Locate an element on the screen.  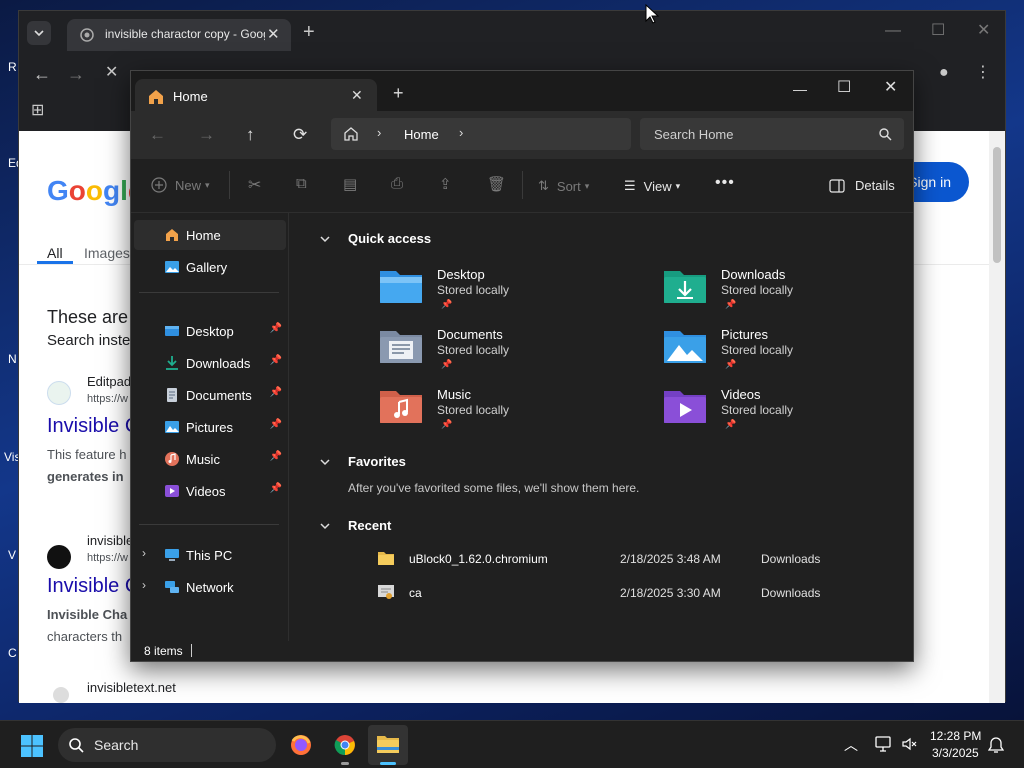
profile-icon: ● is located at coordinates (944, 73).